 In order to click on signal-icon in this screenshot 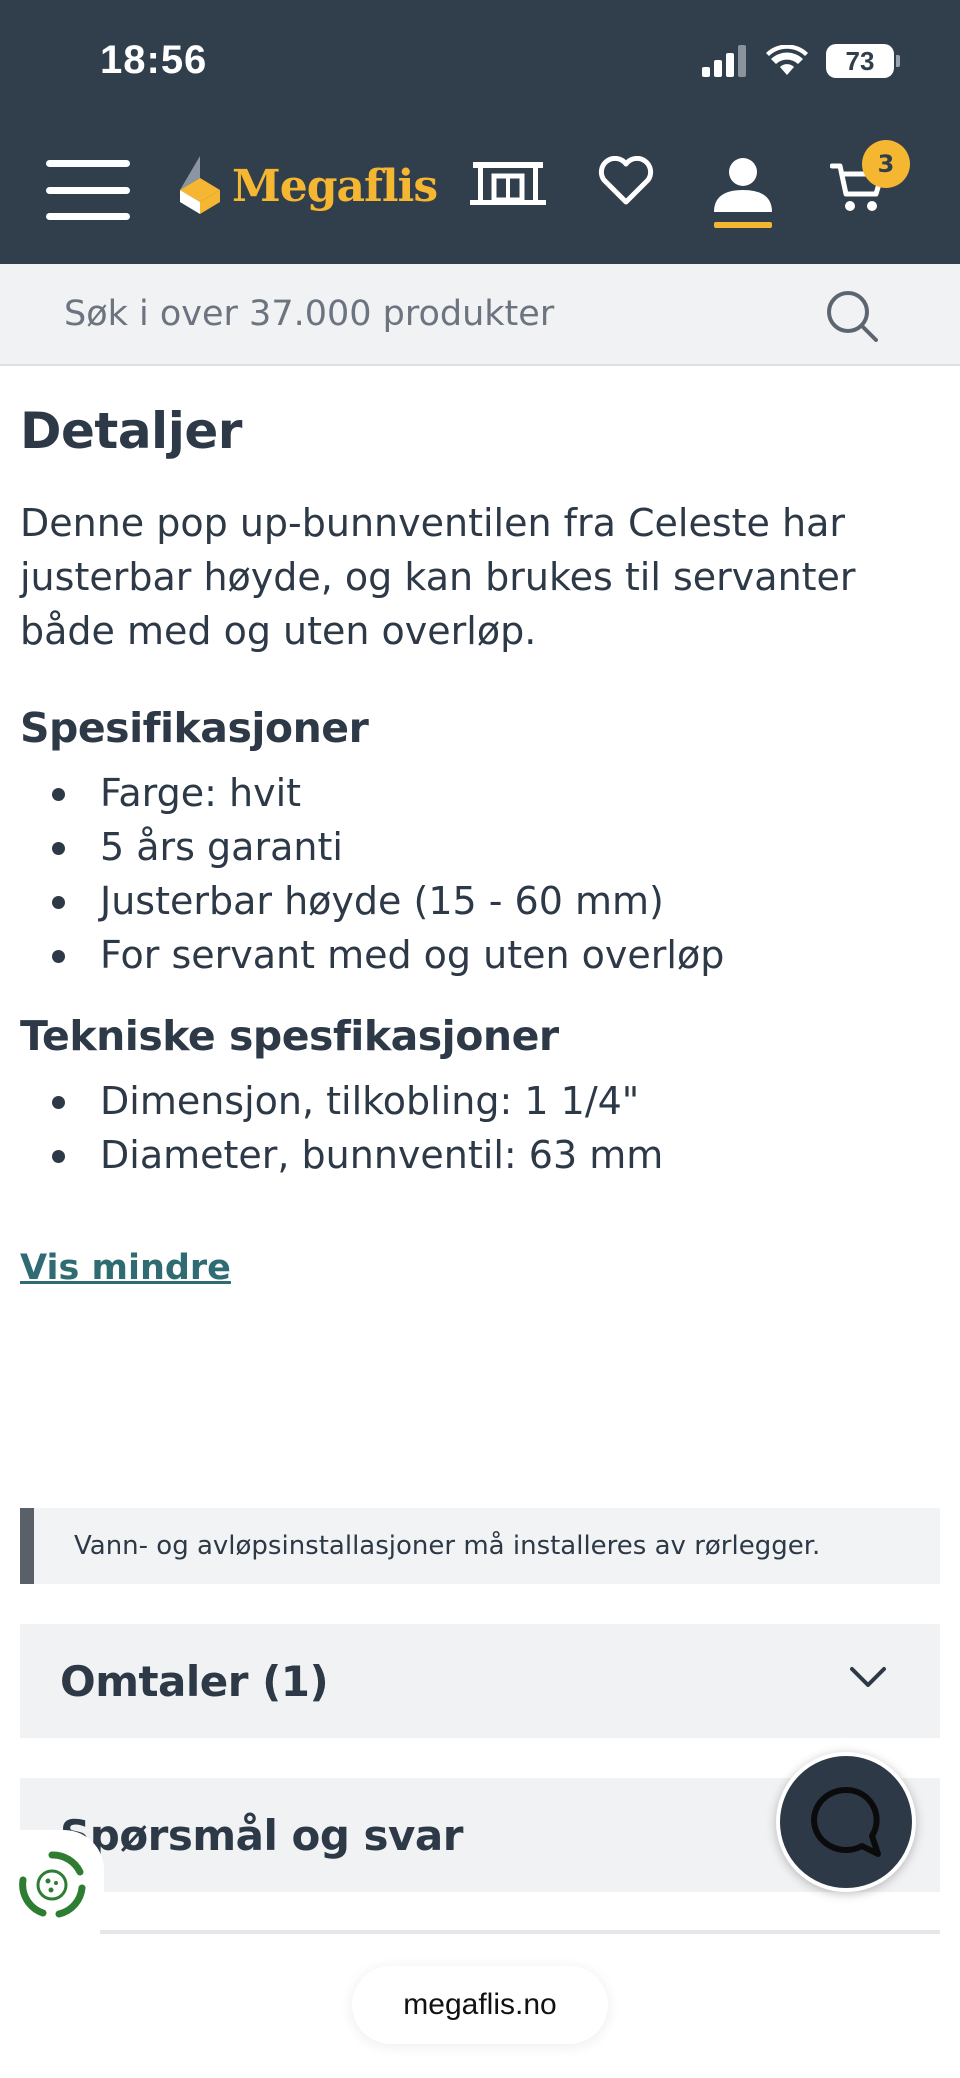, I will do `click(724, 61)`.